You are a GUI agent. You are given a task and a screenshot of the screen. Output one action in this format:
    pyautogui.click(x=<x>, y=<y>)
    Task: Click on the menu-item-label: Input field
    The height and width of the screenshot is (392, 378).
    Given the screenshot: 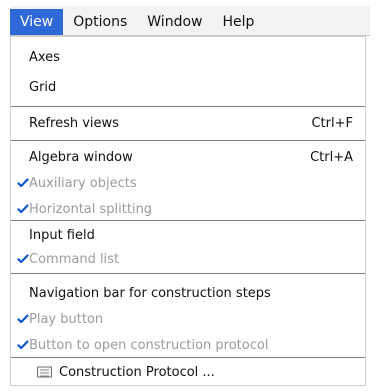 What is the action you would take?
    pyautogui.click(x=62, y=235)
    